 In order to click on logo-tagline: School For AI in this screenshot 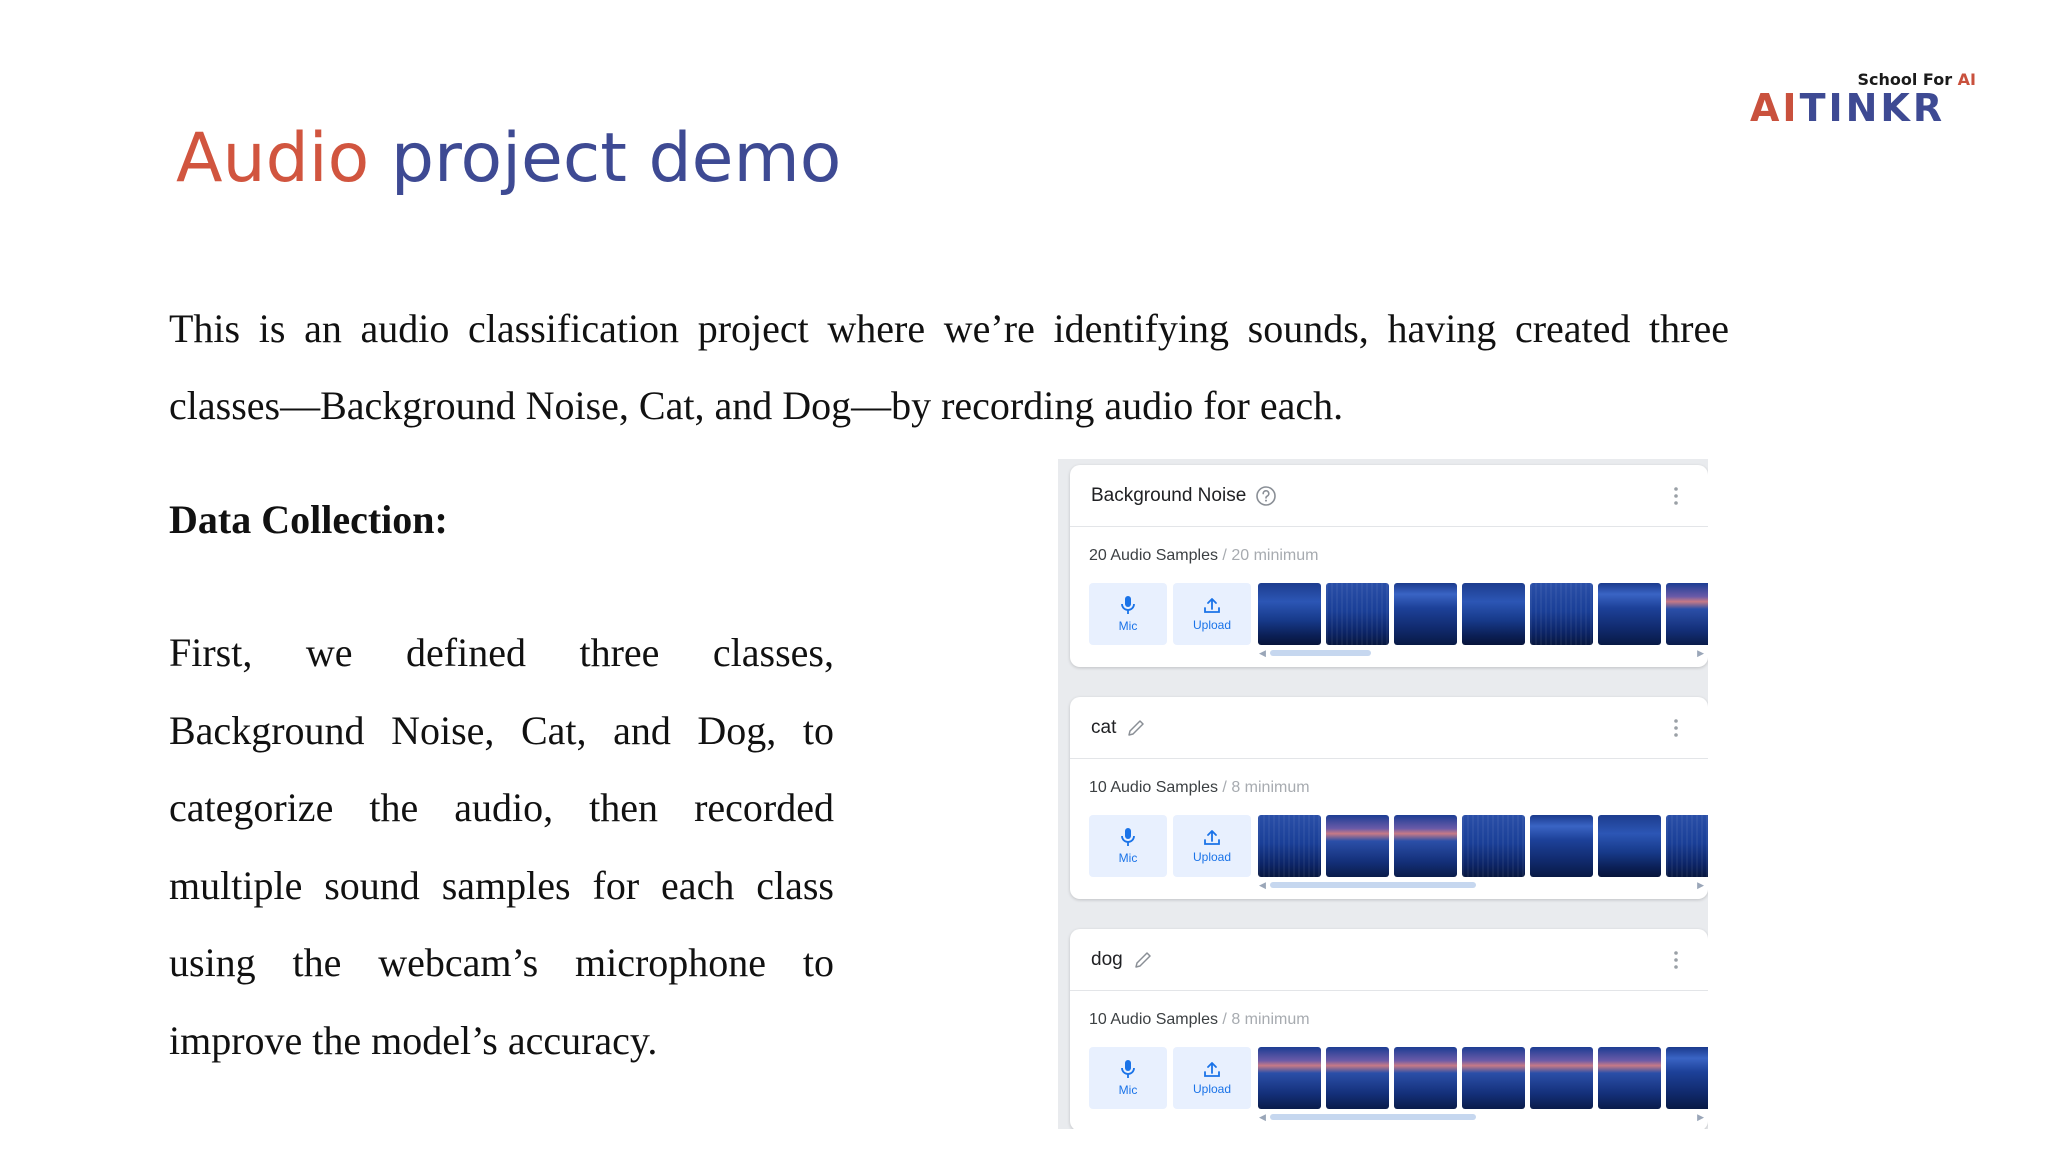, I will do `click(1916, 79)`.